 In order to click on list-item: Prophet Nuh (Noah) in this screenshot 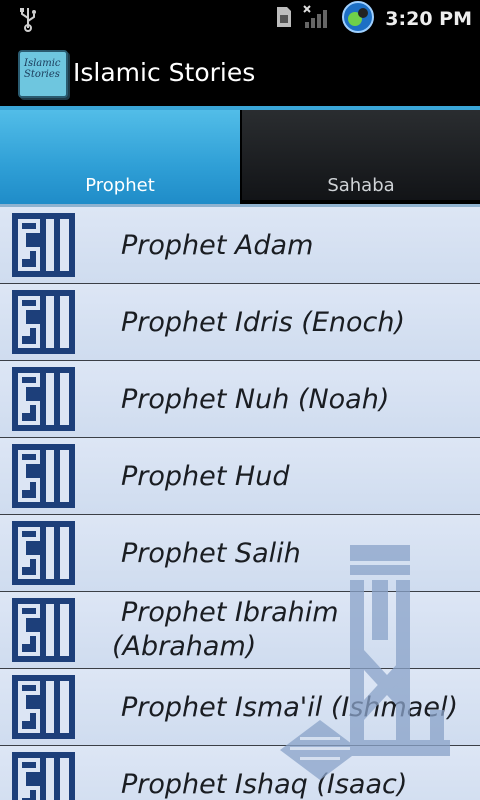, I will do `click(240, 399)`.